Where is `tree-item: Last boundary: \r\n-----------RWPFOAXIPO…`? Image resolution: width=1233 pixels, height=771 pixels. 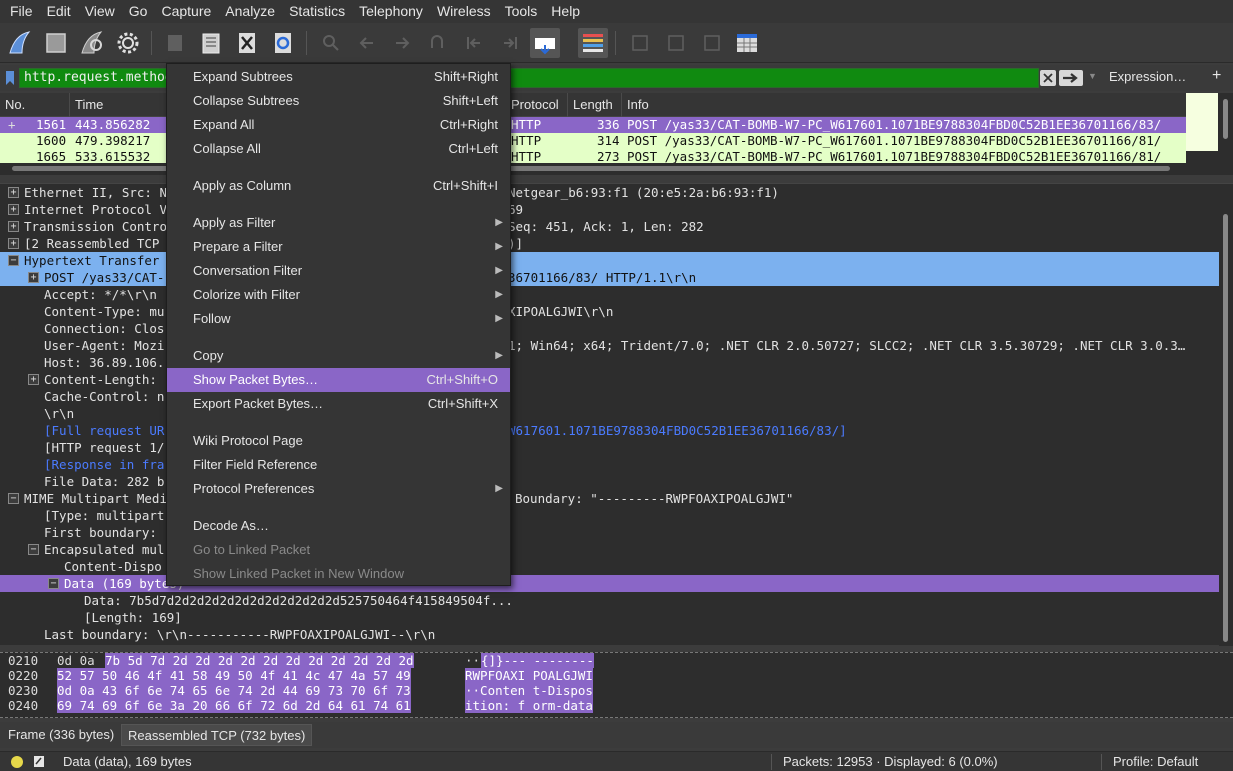
tree-item: Last boundary: \r\n-----------RWPFOAXIPO… is located at coordinates (609, 634).